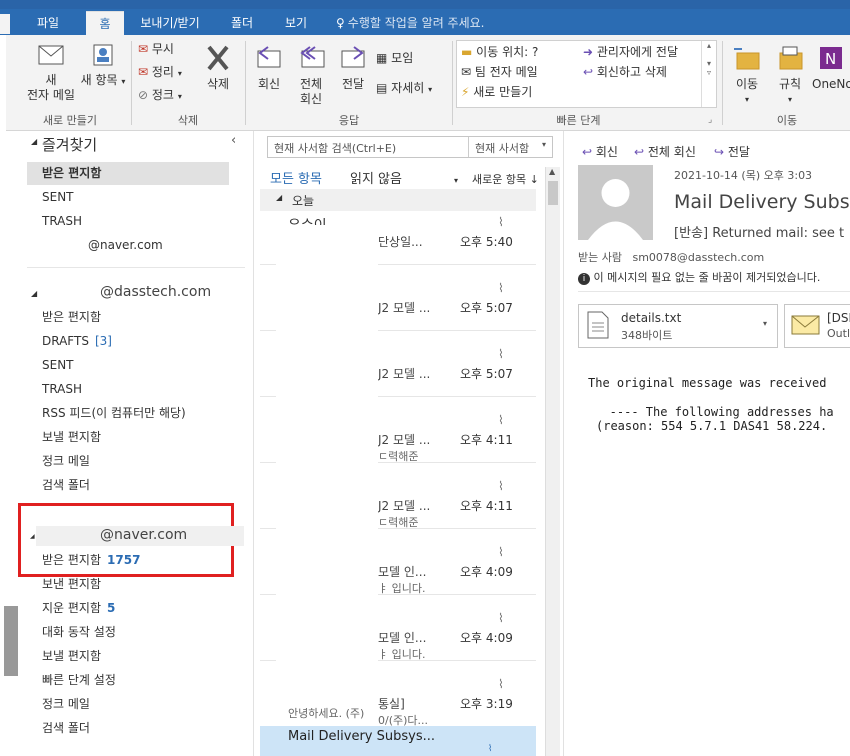 Image resolution: width=850 pixels, height=756 pixels. I want to click on selected-message-row: Mail Delivery Subsys... ⌇, so click(398, 741).